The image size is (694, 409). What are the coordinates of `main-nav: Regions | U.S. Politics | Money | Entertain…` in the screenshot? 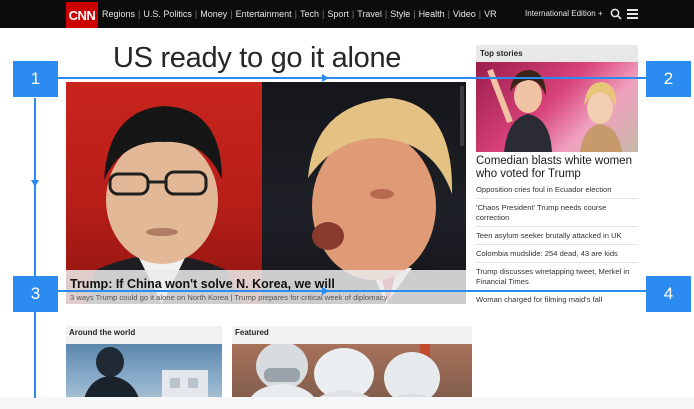 It's located at (299, 14).